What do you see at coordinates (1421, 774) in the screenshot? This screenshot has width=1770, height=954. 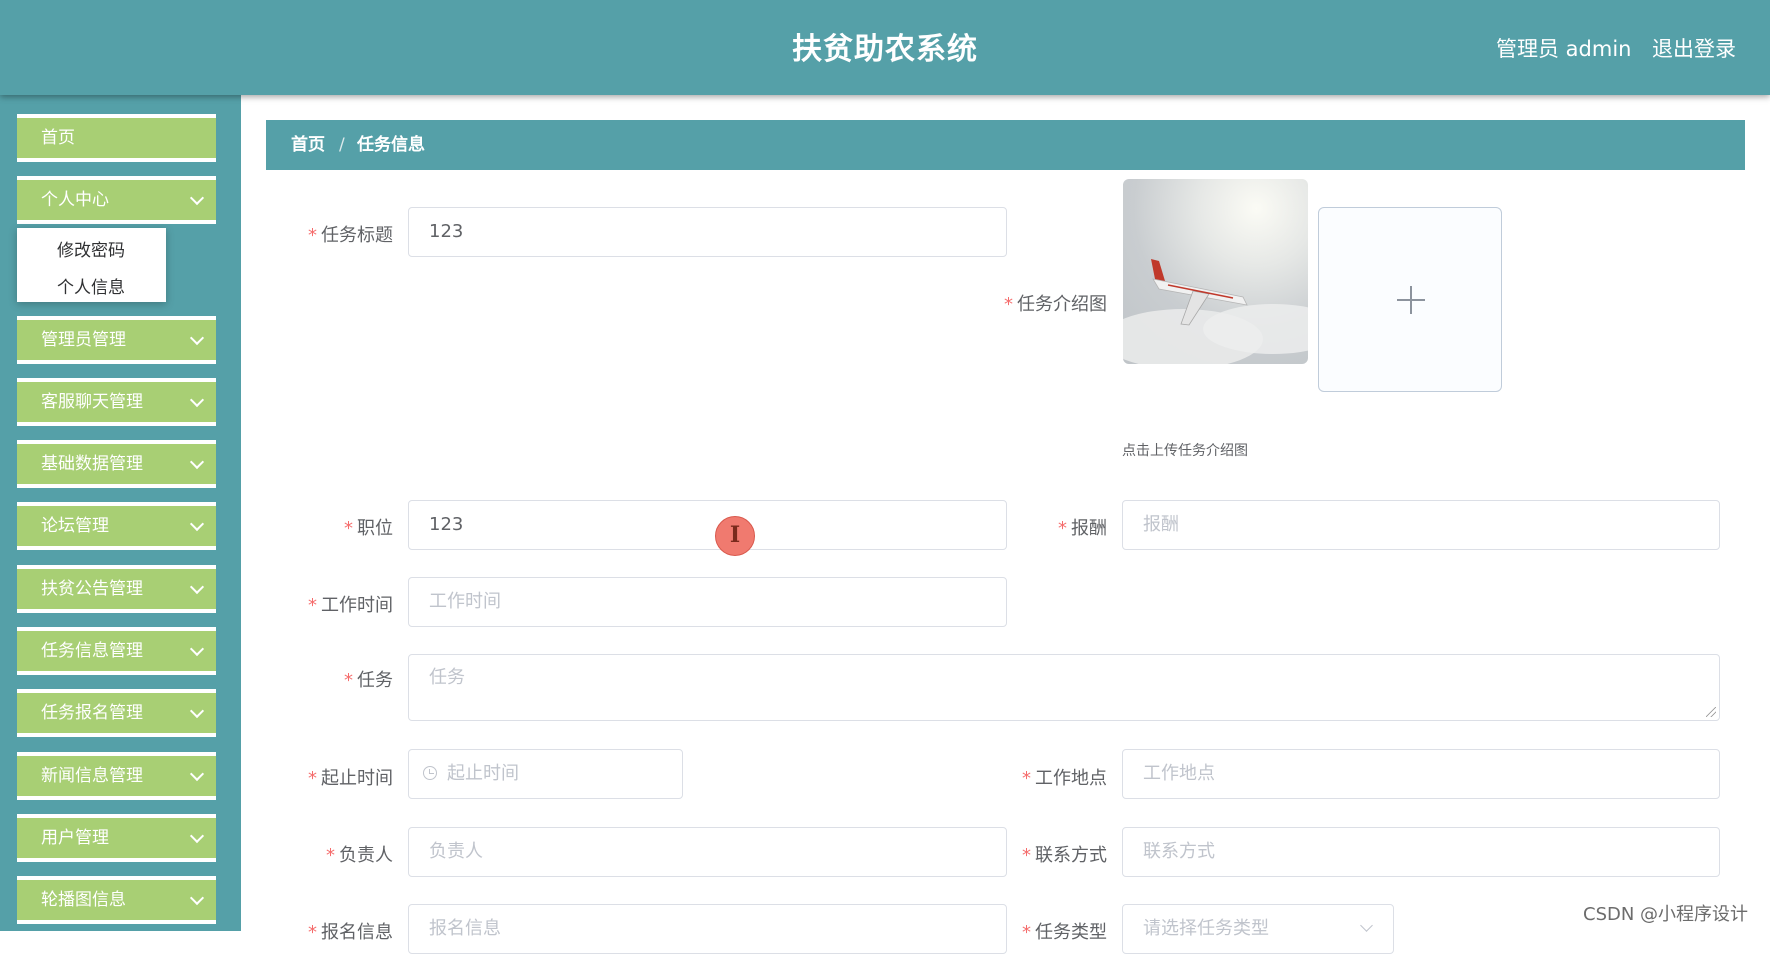 I see `location-input: 工作地点` at bounding box center [1421, 774].